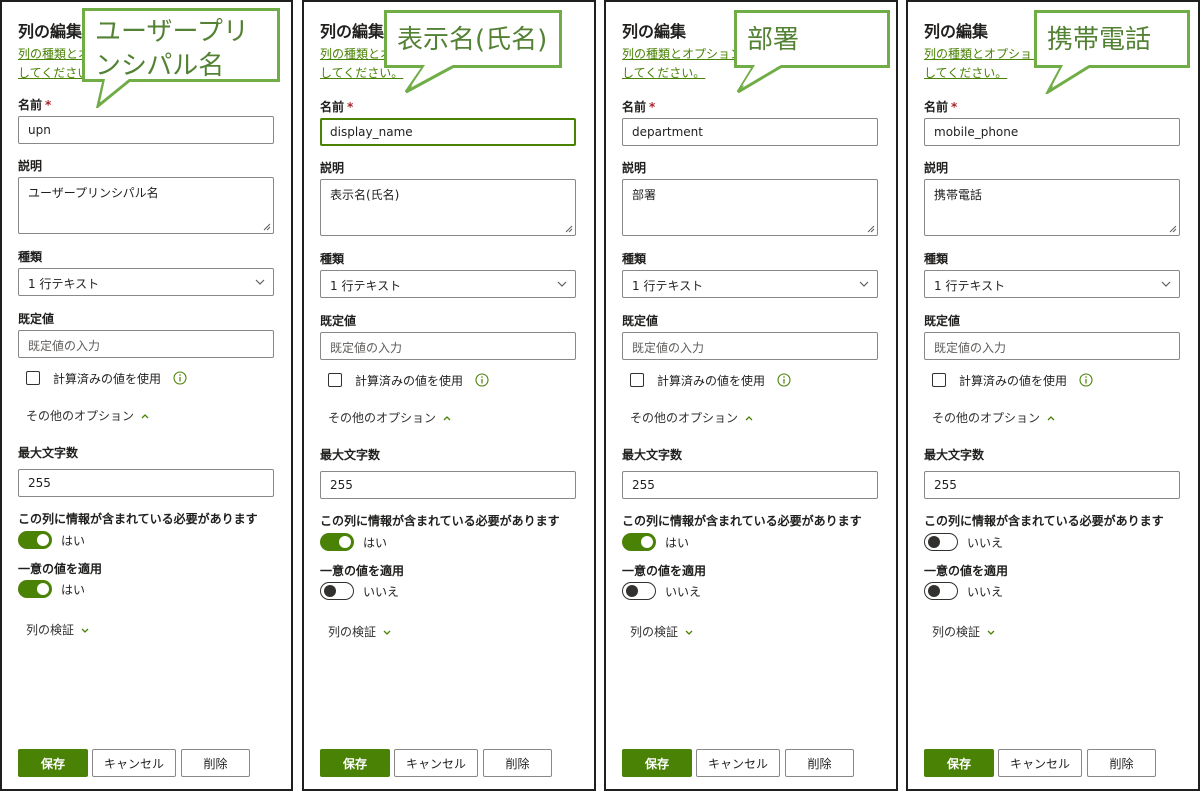  What do you see at coordinates (146, 205) in the screenshot?
I see `description-textarea: ユーザープリンシパル名` at bounding box center [146, 205].